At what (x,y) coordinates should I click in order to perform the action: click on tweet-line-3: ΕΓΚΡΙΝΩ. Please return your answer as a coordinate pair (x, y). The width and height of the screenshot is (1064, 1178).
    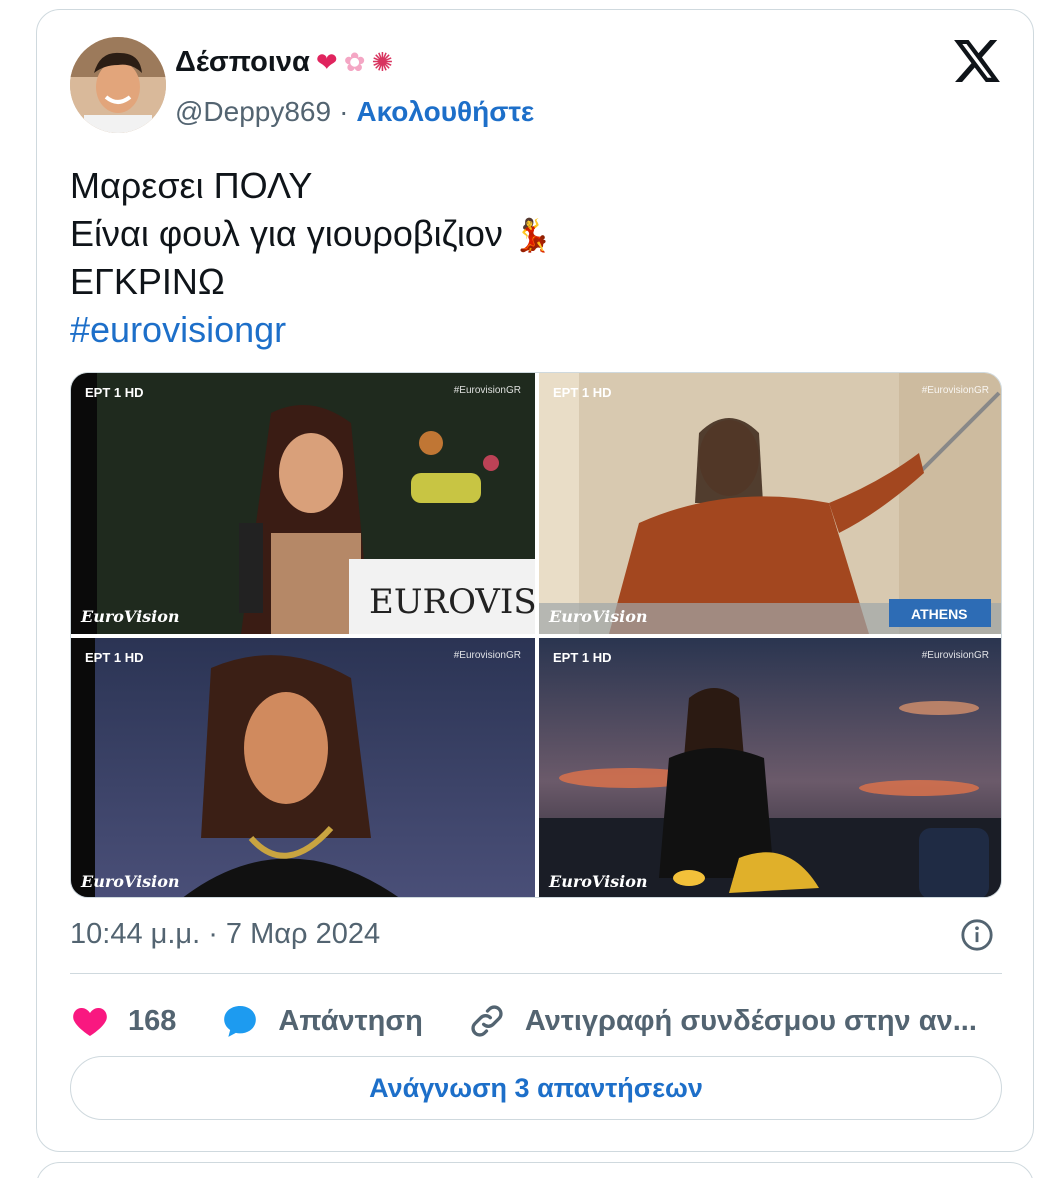
    Looking at the image, I should click on (147, 281).